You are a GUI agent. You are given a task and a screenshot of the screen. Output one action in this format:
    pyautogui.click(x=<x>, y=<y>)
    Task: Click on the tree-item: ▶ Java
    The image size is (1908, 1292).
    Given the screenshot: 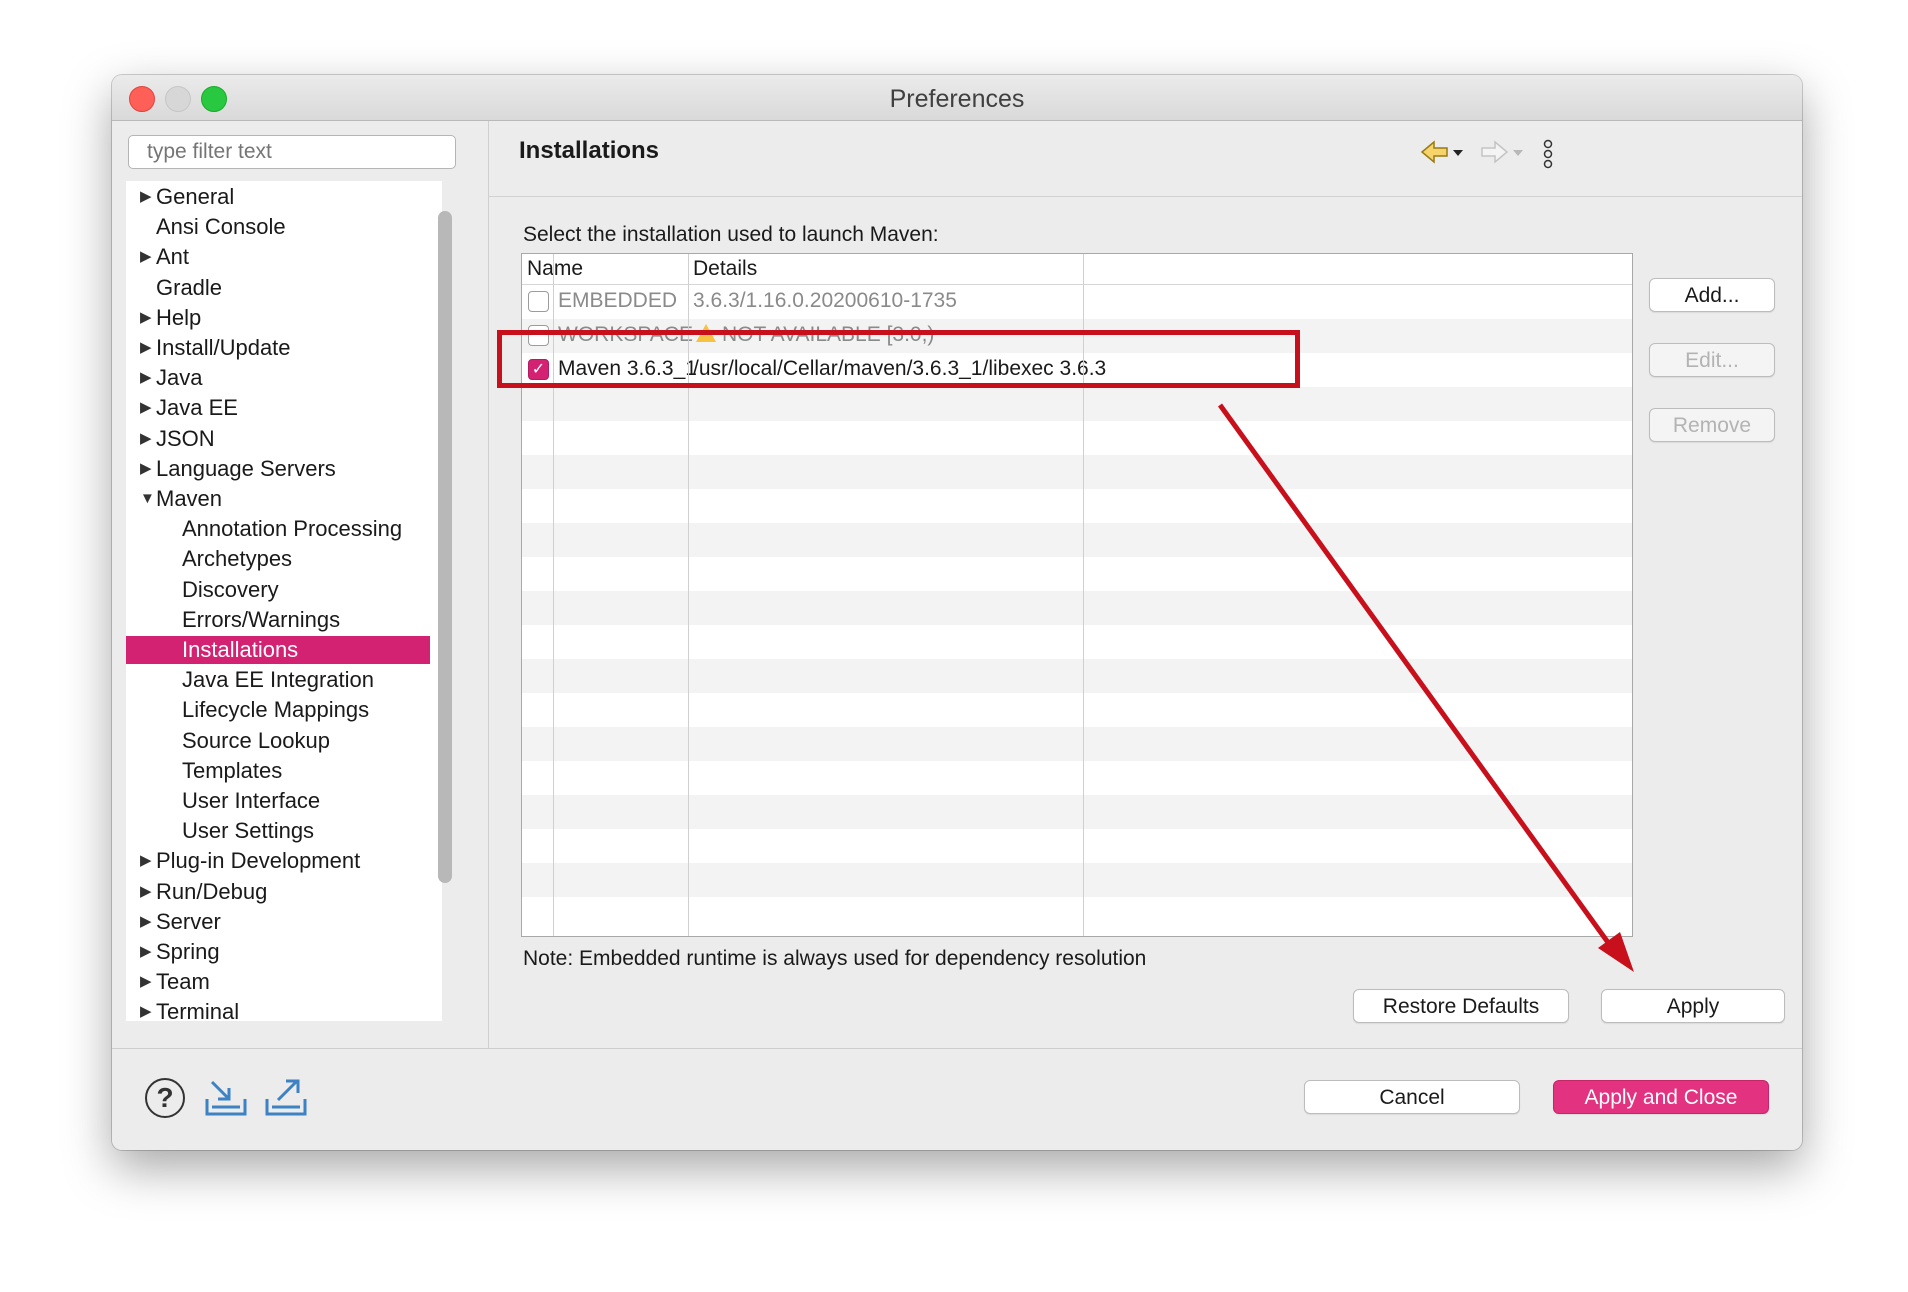 What is the action you would take?
    pyautogui.click(x=278, y=378)
    